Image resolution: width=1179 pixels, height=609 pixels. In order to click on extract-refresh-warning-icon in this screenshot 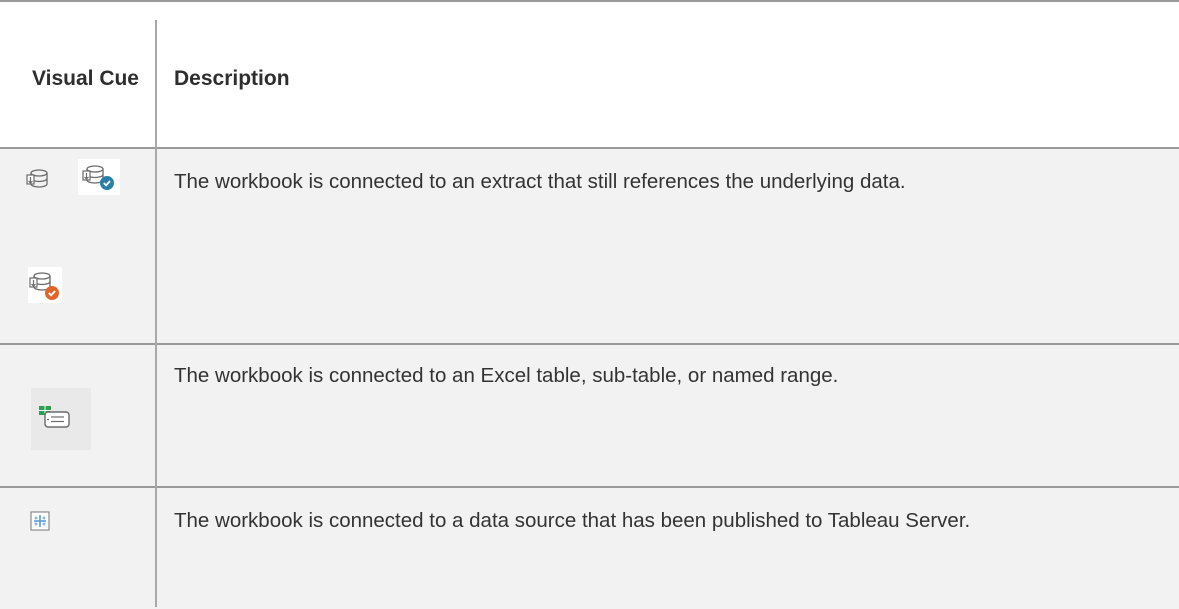, I will do `click(45, 285)`.